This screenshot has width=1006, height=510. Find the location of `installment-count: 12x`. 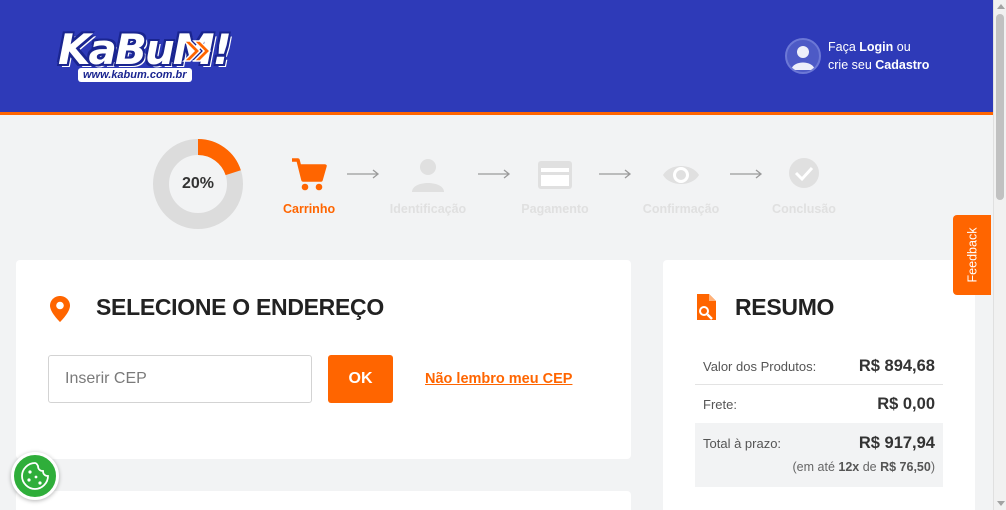

installment-count: 12x is located at coordinates (849, 467).